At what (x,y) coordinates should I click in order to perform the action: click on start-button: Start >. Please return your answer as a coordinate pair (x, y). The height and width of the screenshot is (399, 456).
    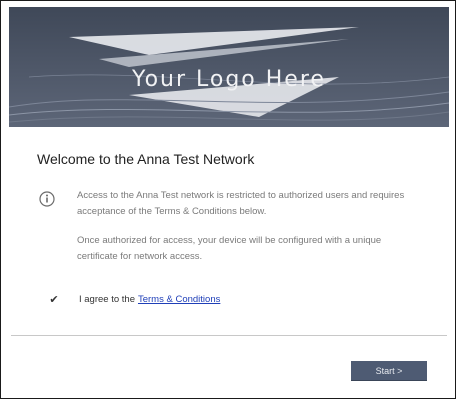
    Looking at the image, I should click on (389, 371).